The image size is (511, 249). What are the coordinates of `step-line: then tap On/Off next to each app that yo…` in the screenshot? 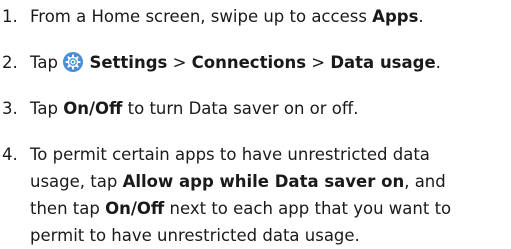 It's located at (267, 208).